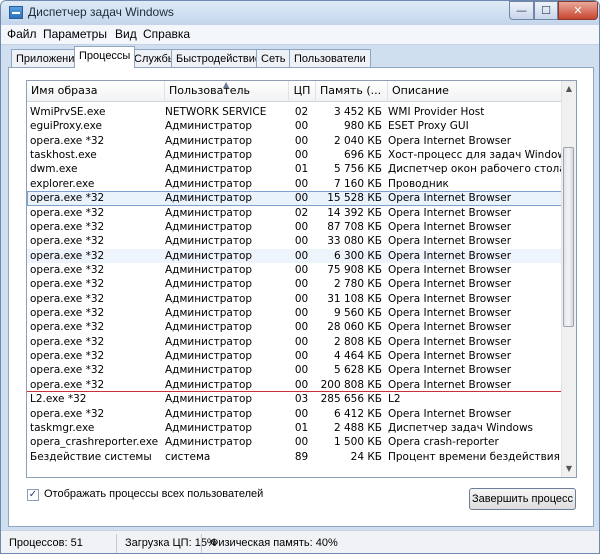 The width and height of the screenshot is (600, 554). I want to click on process-description: Хост-процесс для задач Windows, so click(475, 155).